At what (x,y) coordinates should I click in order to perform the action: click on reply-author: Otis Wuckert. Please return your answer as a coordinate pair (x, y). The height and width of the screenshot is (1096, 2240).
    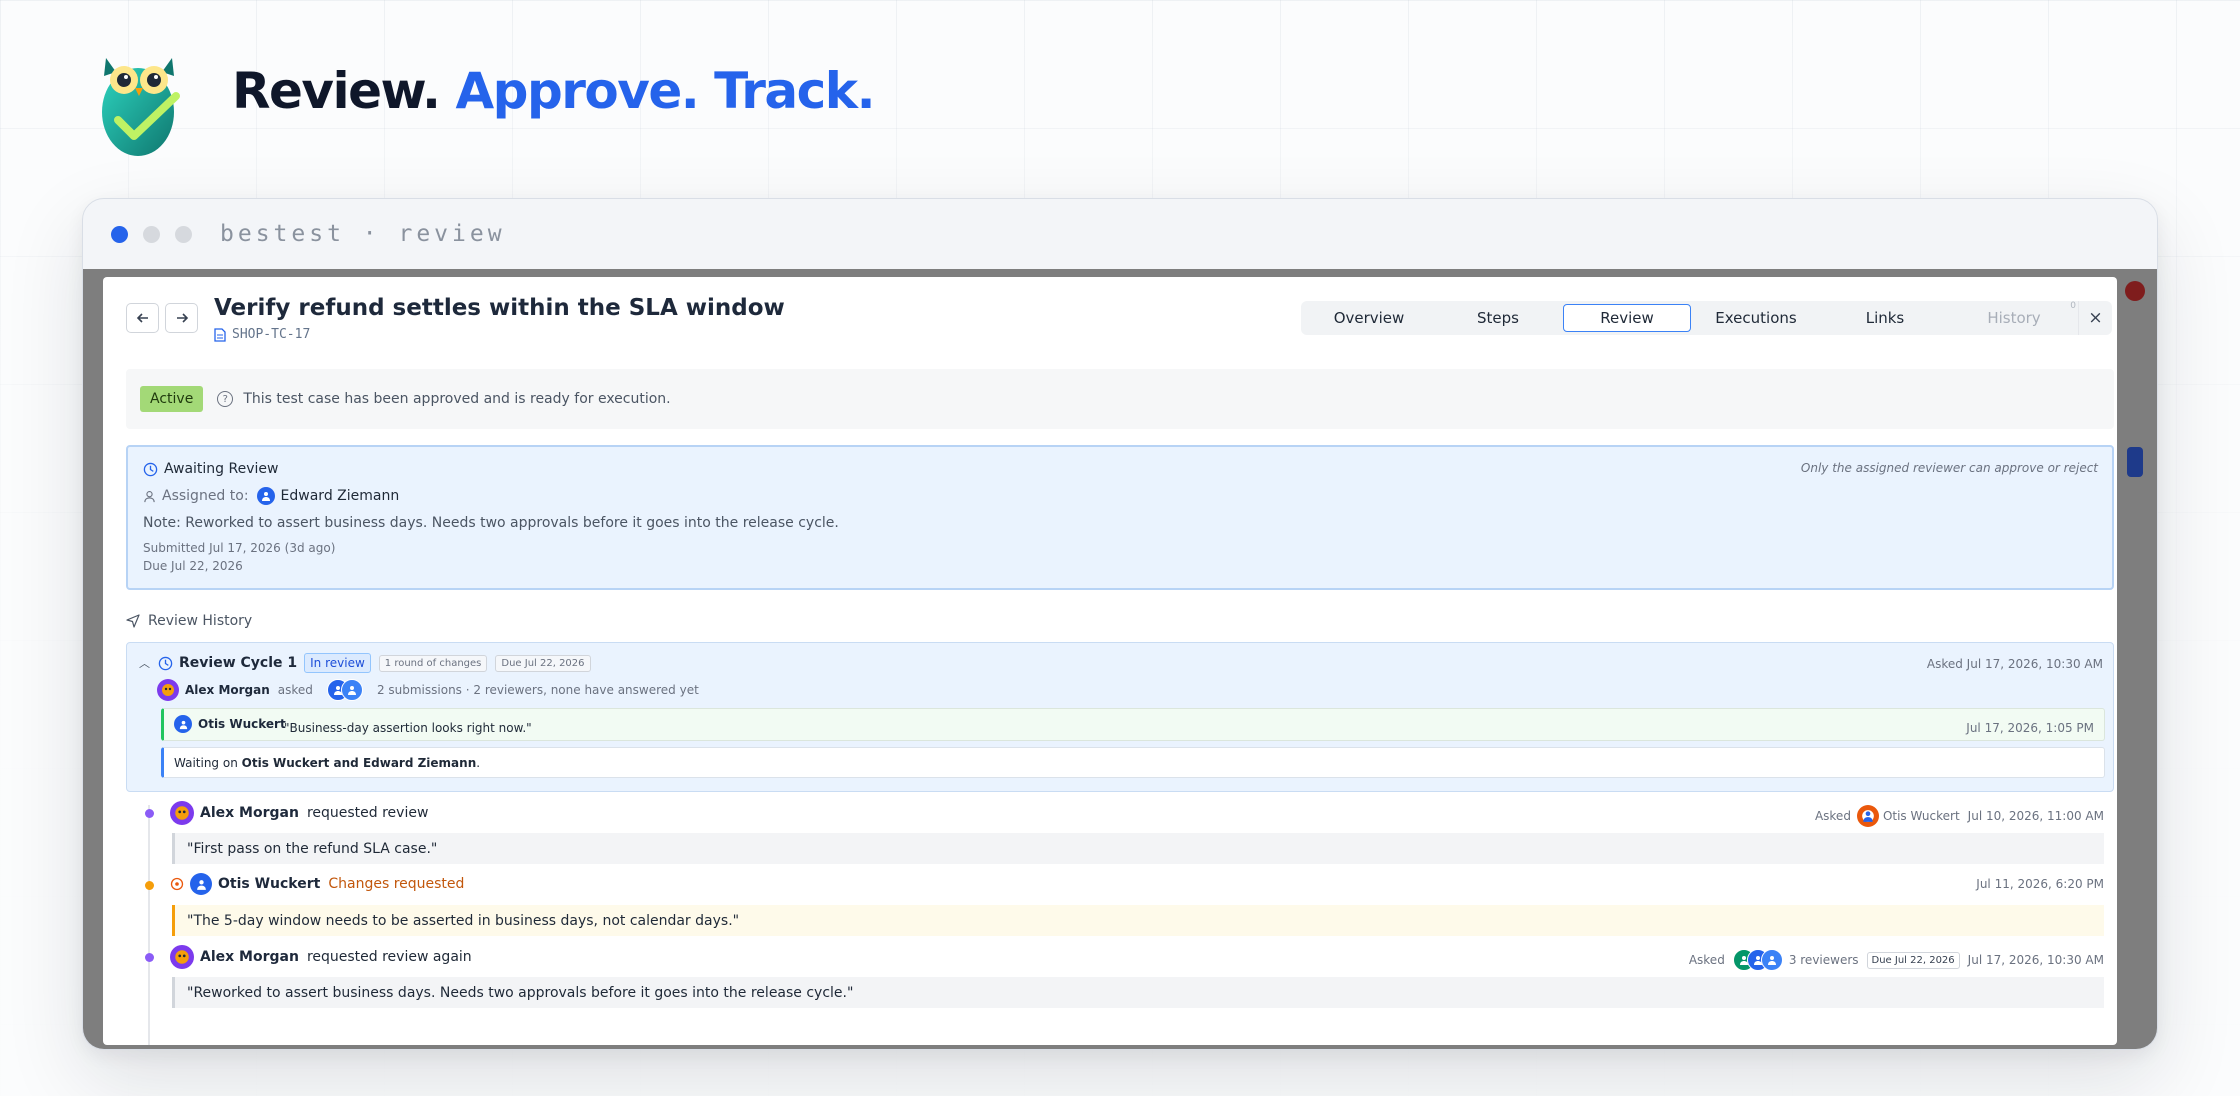
    Looking at the image, I should click on (230, 724).